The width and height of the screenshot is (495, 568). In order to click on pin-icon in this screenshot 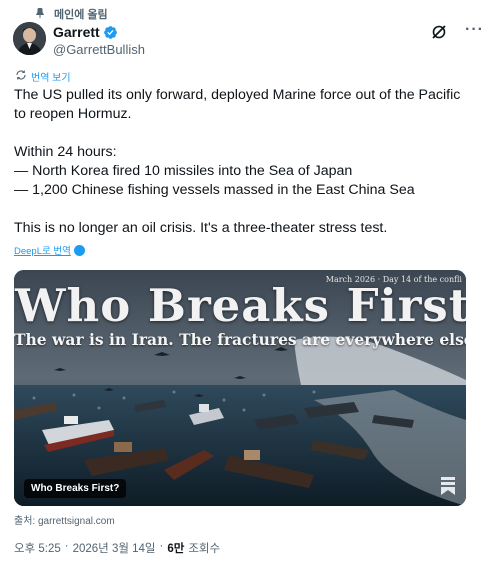, I will do `click(40, 14)`.